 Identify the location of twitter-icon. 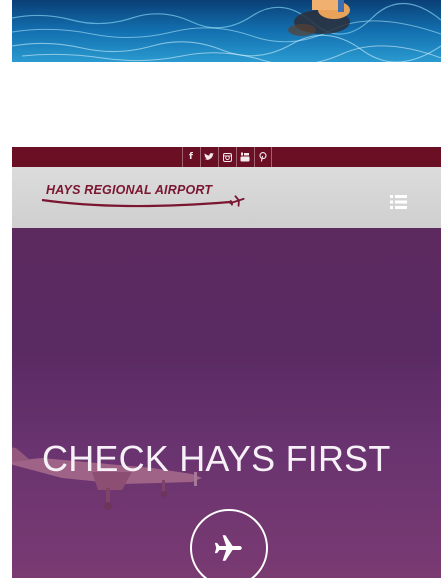
(208, 157).